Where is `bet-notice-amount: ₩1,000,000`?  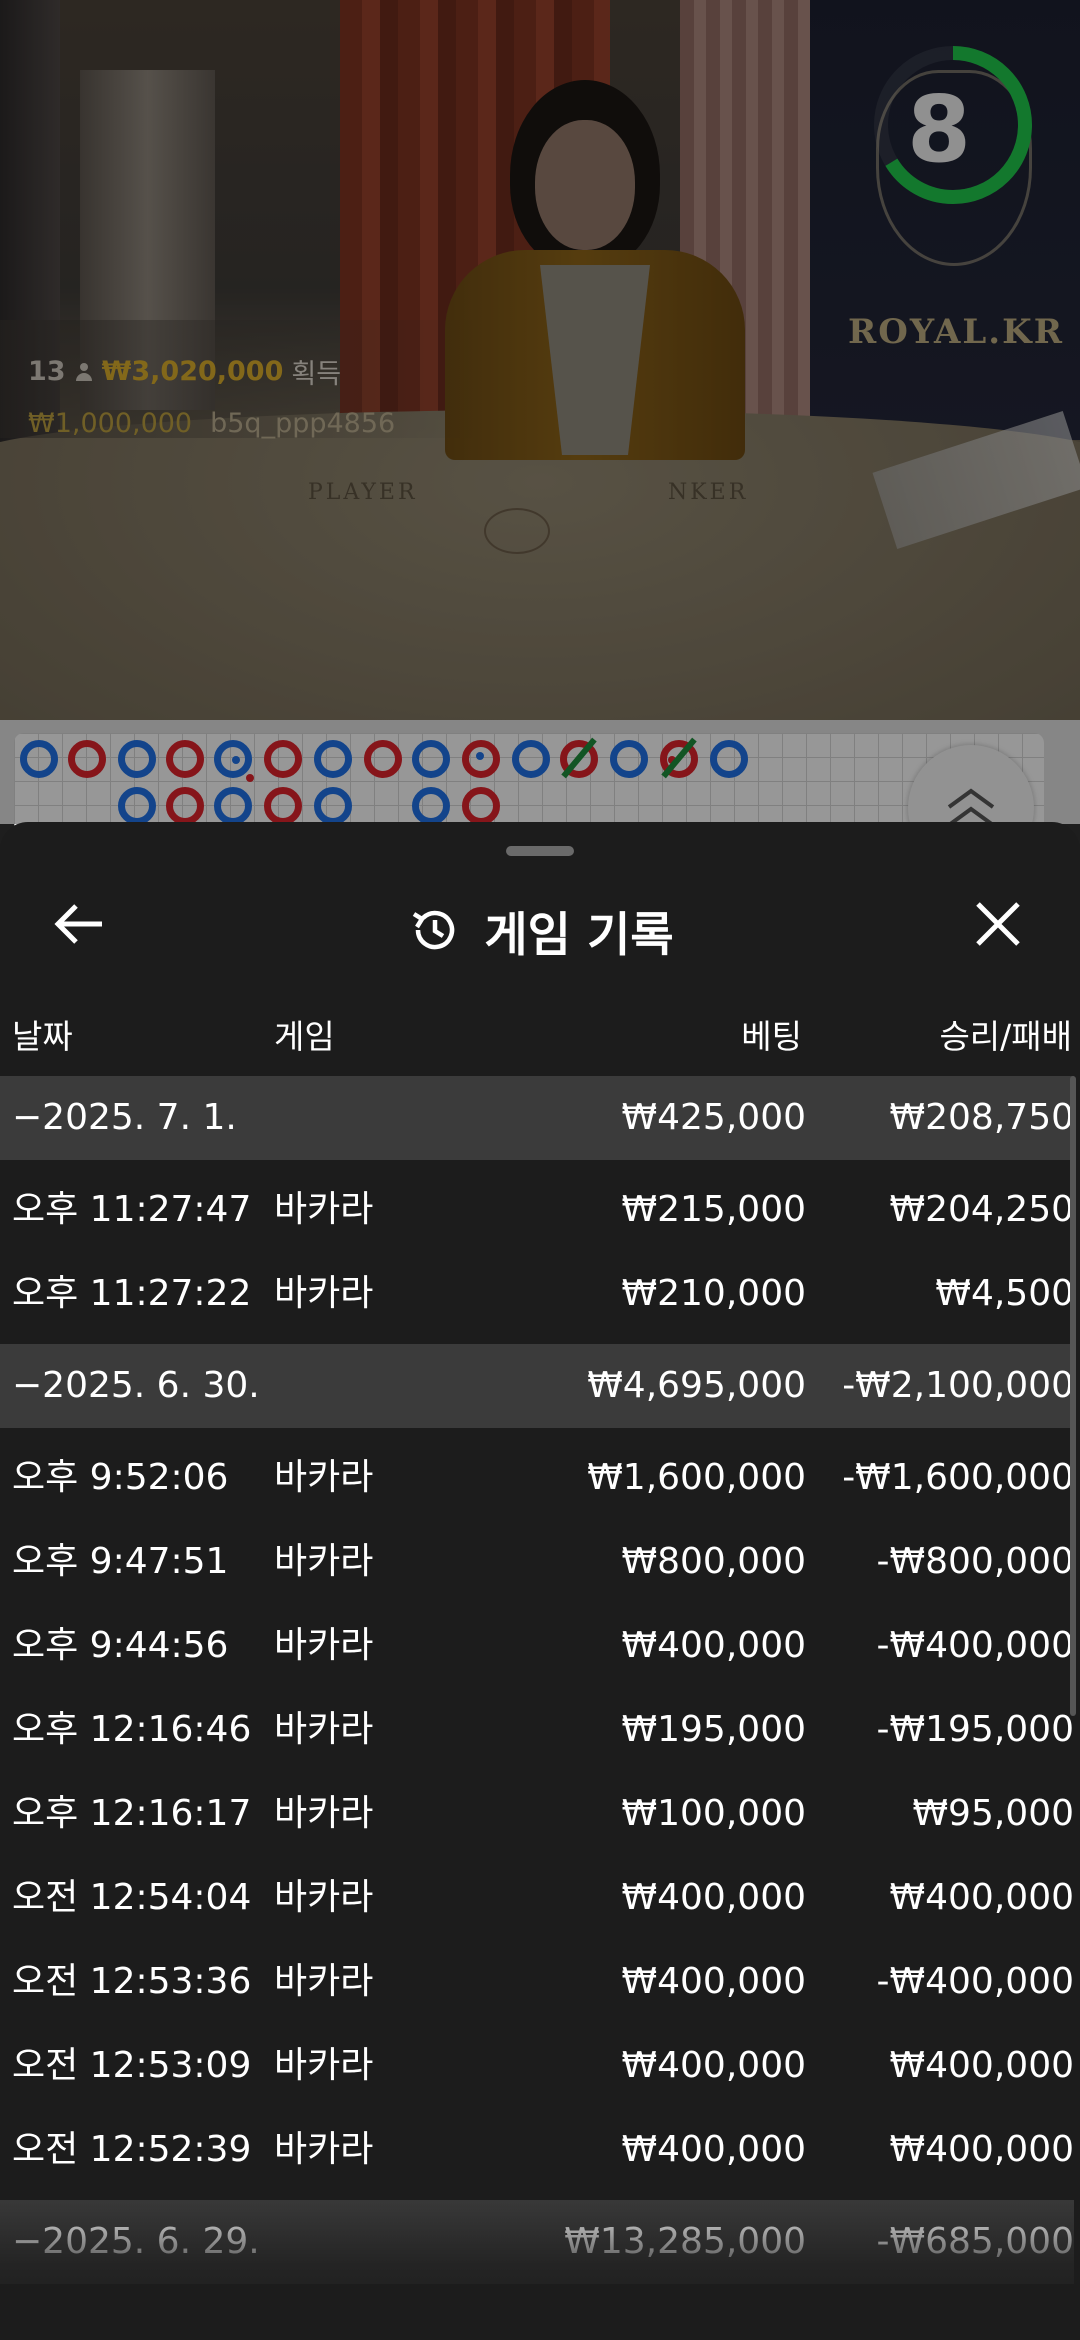 bet-notice-amount: ₩1,000,000 is located at coordinates (110, 423).